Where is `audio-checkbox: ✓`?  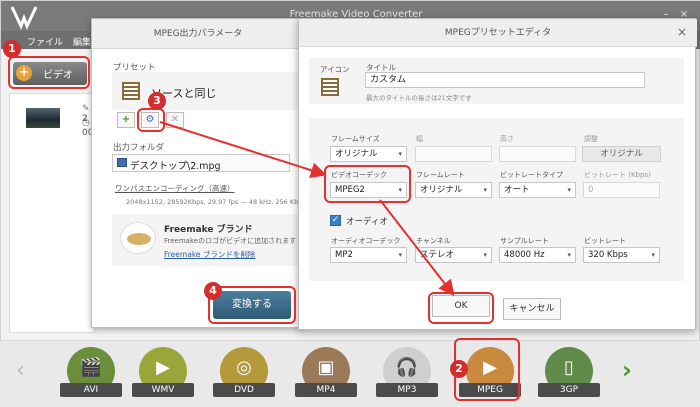
audio-checkbox: ✓ is located at coordinates (335, 220).